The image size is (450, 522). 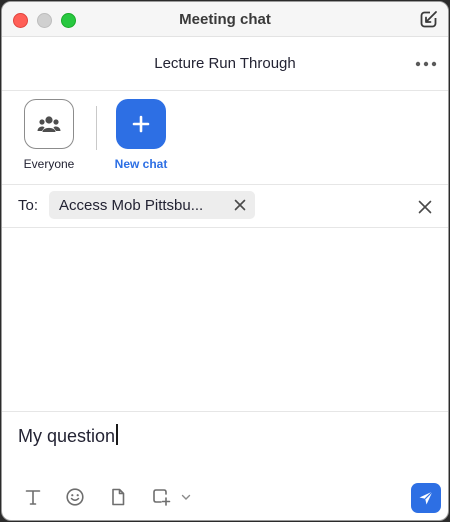 I want to click on popout-icon, so click(x=429, y=19).